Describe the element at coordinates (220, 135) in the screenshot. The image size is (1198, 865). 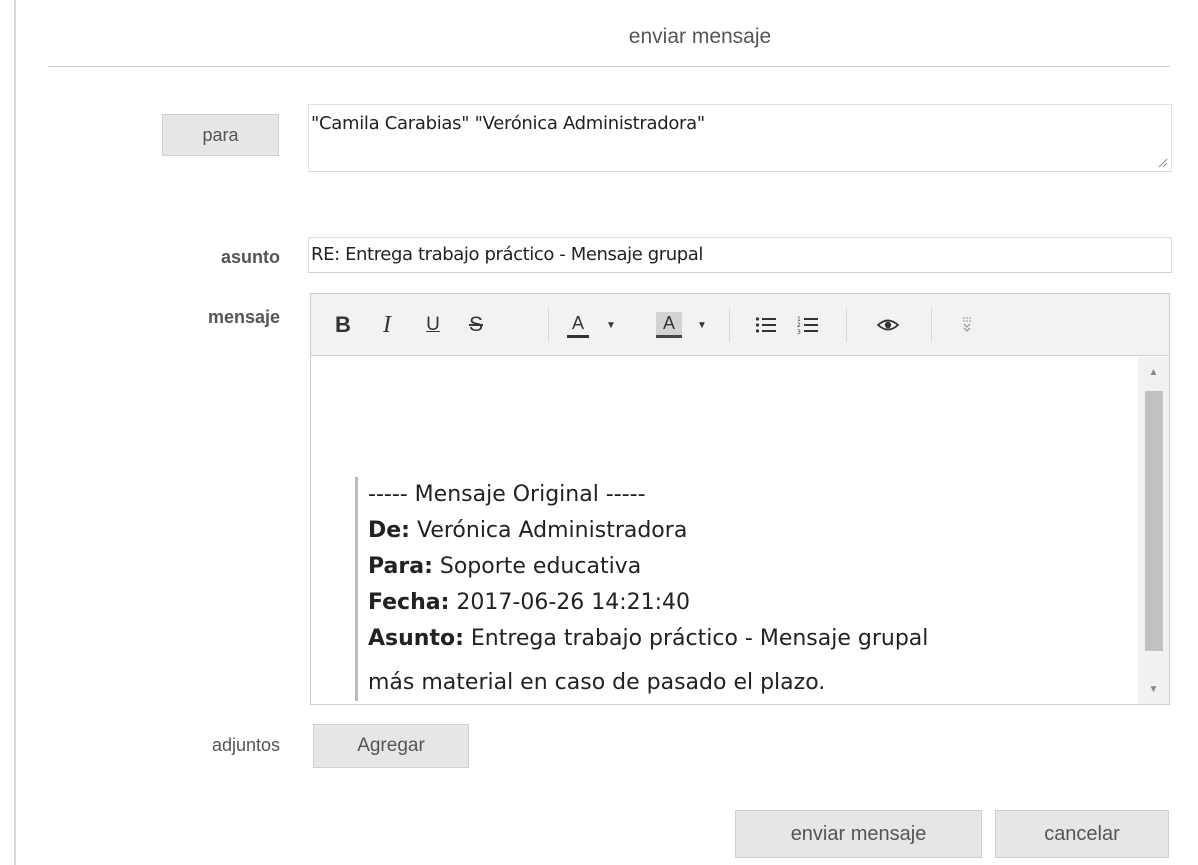
I see `para-button: para` at that location.